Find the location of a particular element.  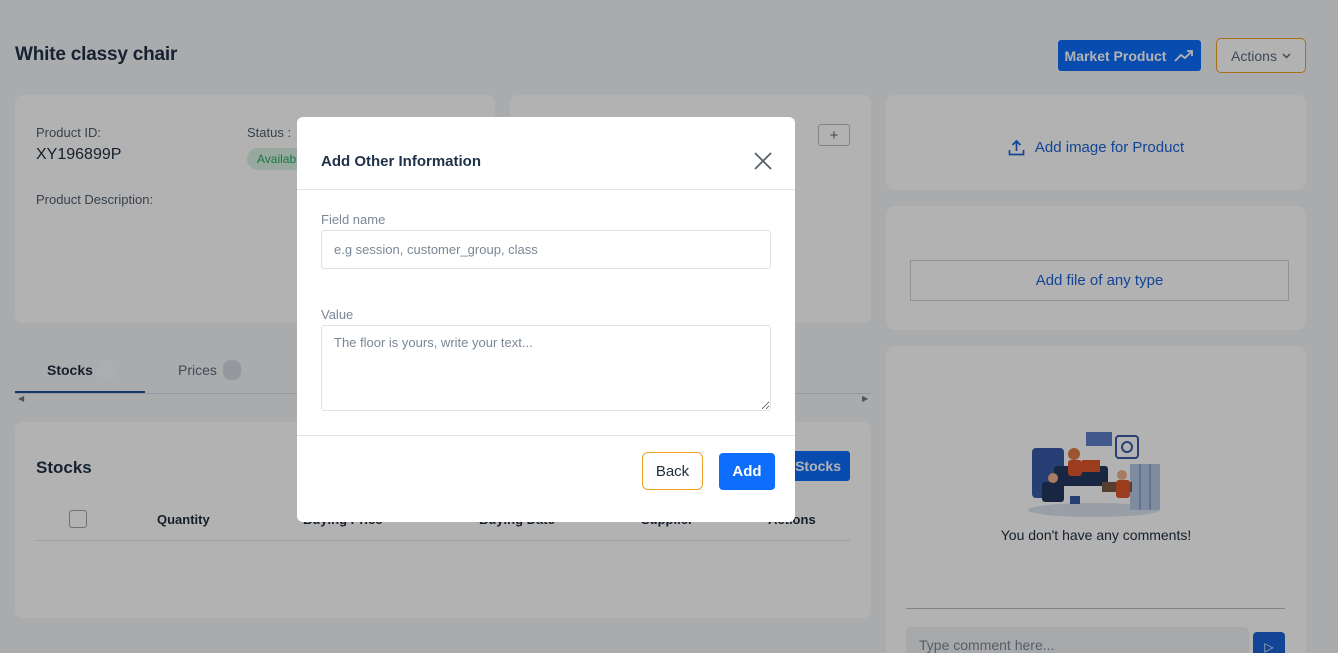

field-name-label: Field name is located at coordinates (353, 219).